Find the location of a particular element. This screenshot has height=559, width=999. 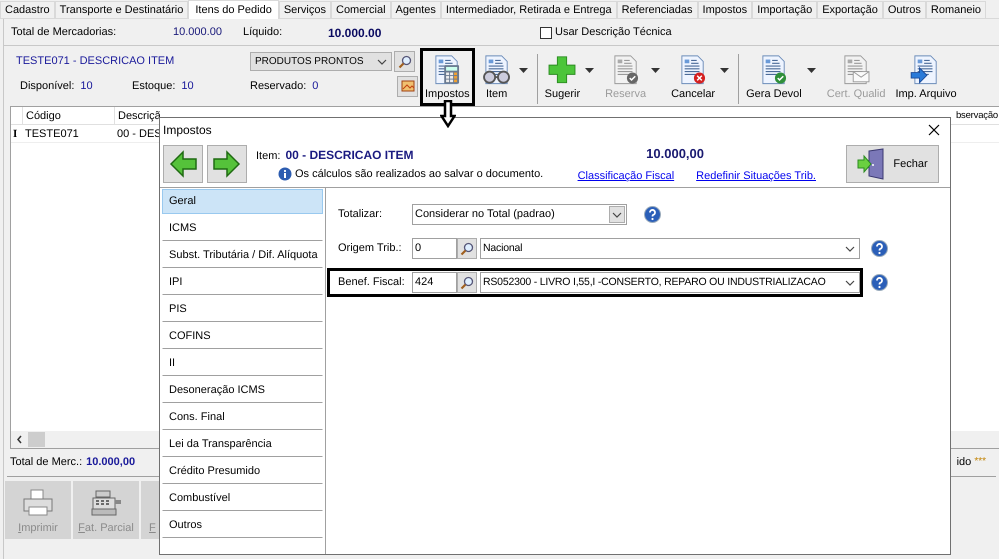

section-item: ICMS is located at coordinates (242, 228).